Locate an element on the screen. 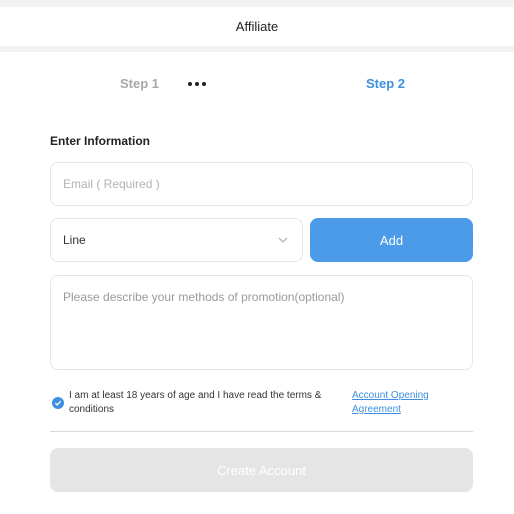 The height and width of the screenshot is (514, 514). step-1-label: Step 1 is located at coordinates (140, 83).